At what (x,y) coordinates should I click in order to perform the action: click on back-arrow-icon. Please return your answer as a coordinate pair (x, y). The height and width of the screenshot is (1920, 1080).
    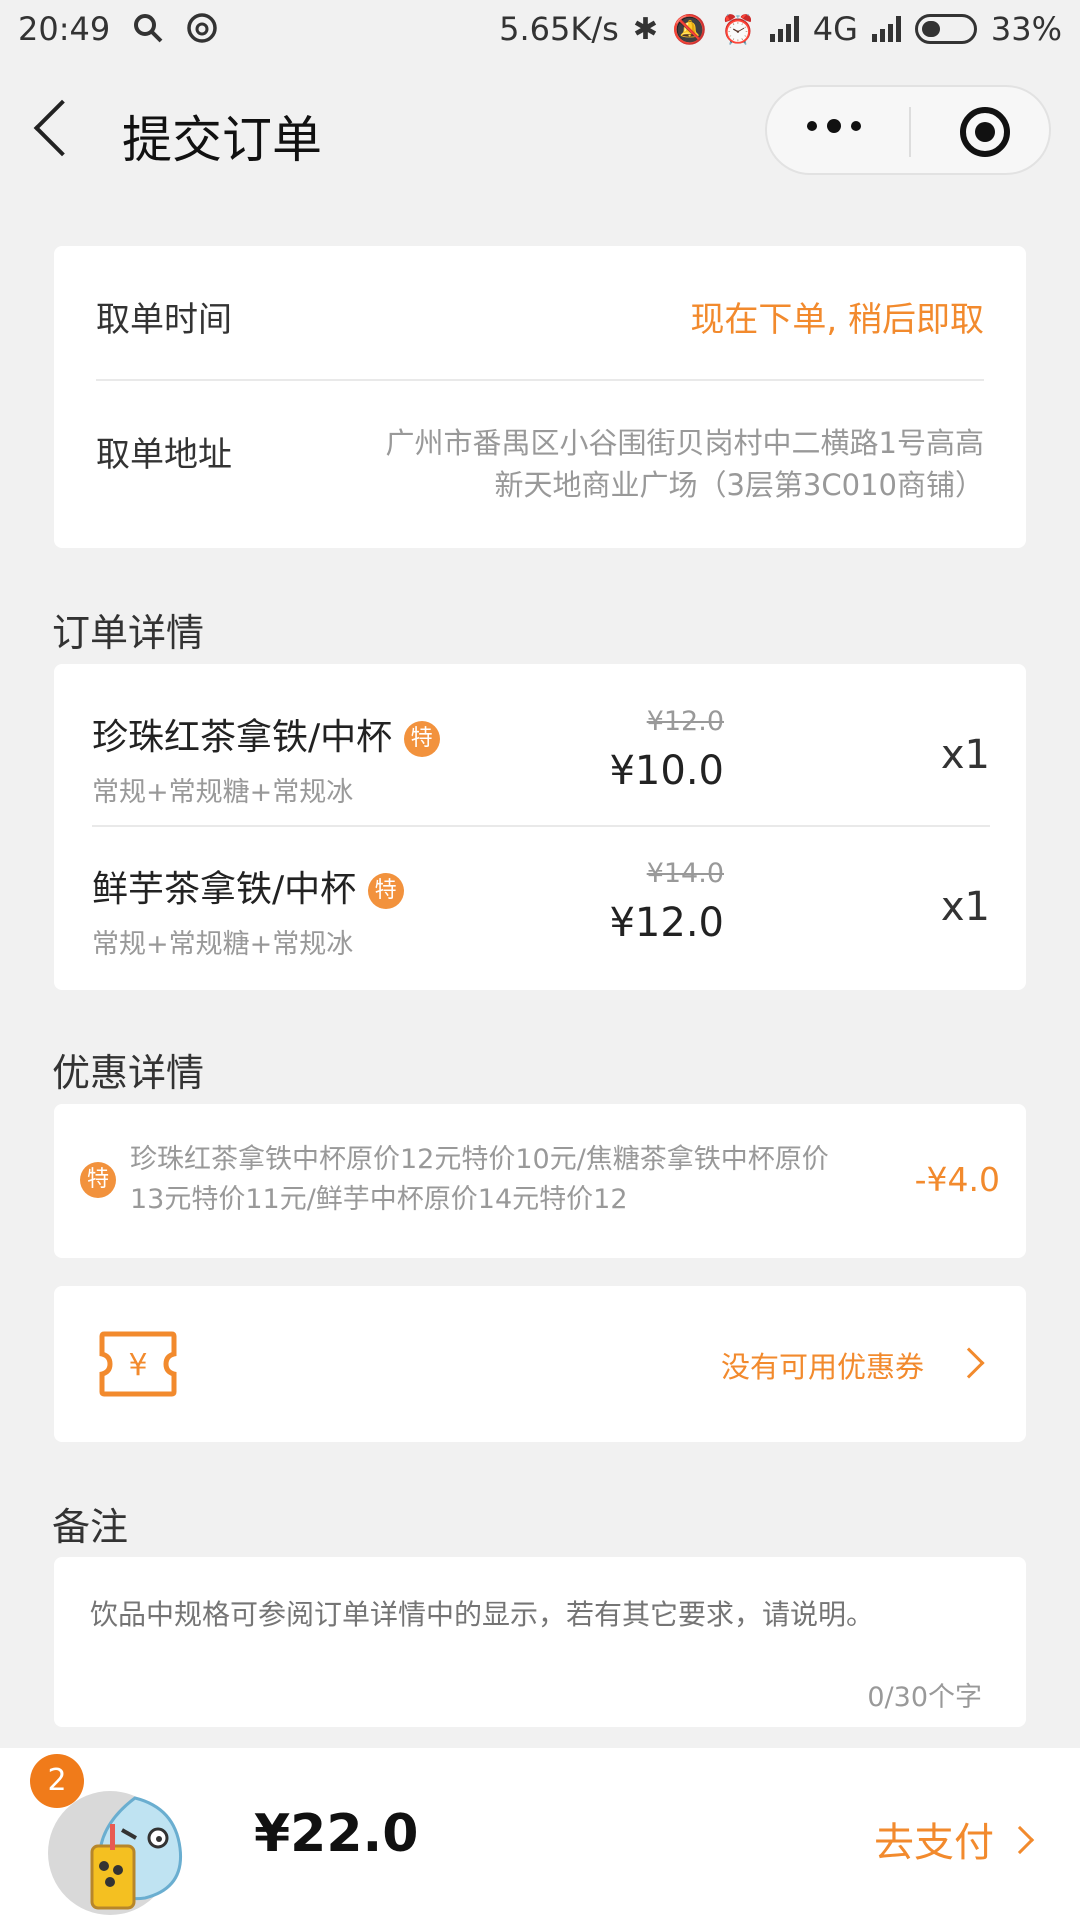
    Looking at the image, I should click on (62, 128).